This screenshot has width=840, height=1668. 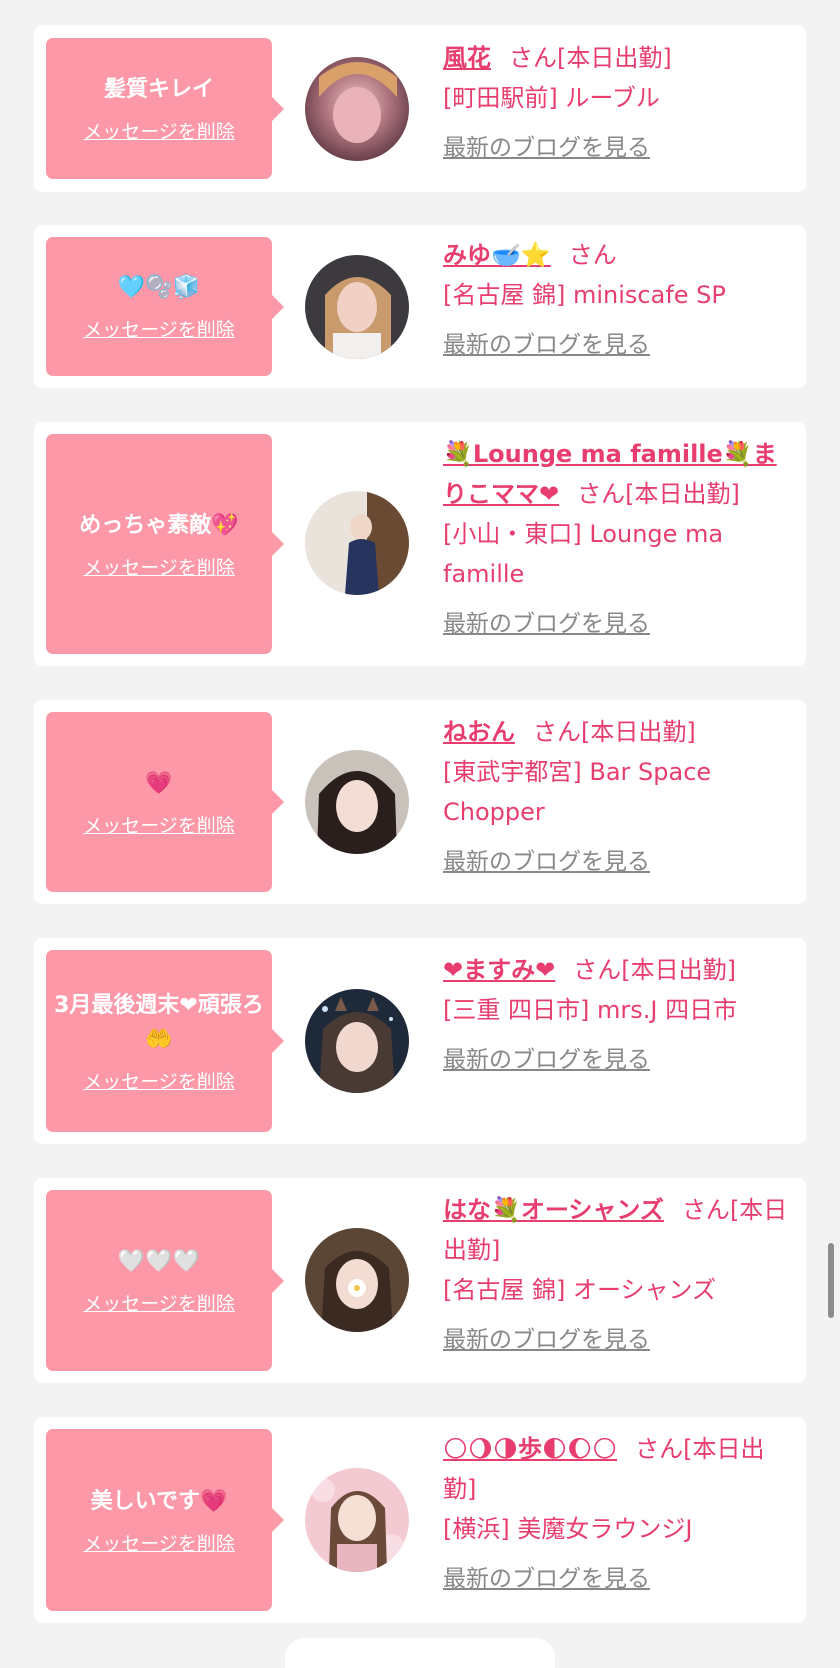 I want to click on sender-name-link: ❤ますみ❤, so click(x=499, y=970).